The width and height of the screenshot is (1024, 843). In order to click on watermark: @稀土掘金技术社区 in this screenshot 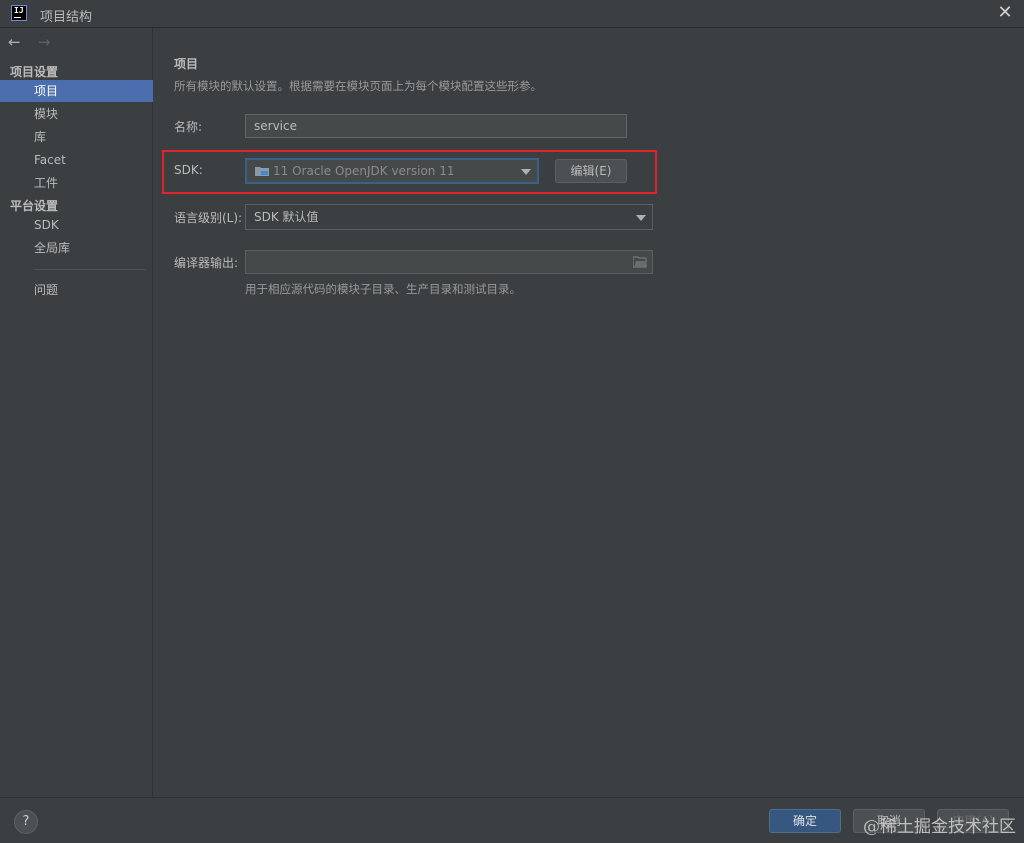, I will do `click(939, 827)`.